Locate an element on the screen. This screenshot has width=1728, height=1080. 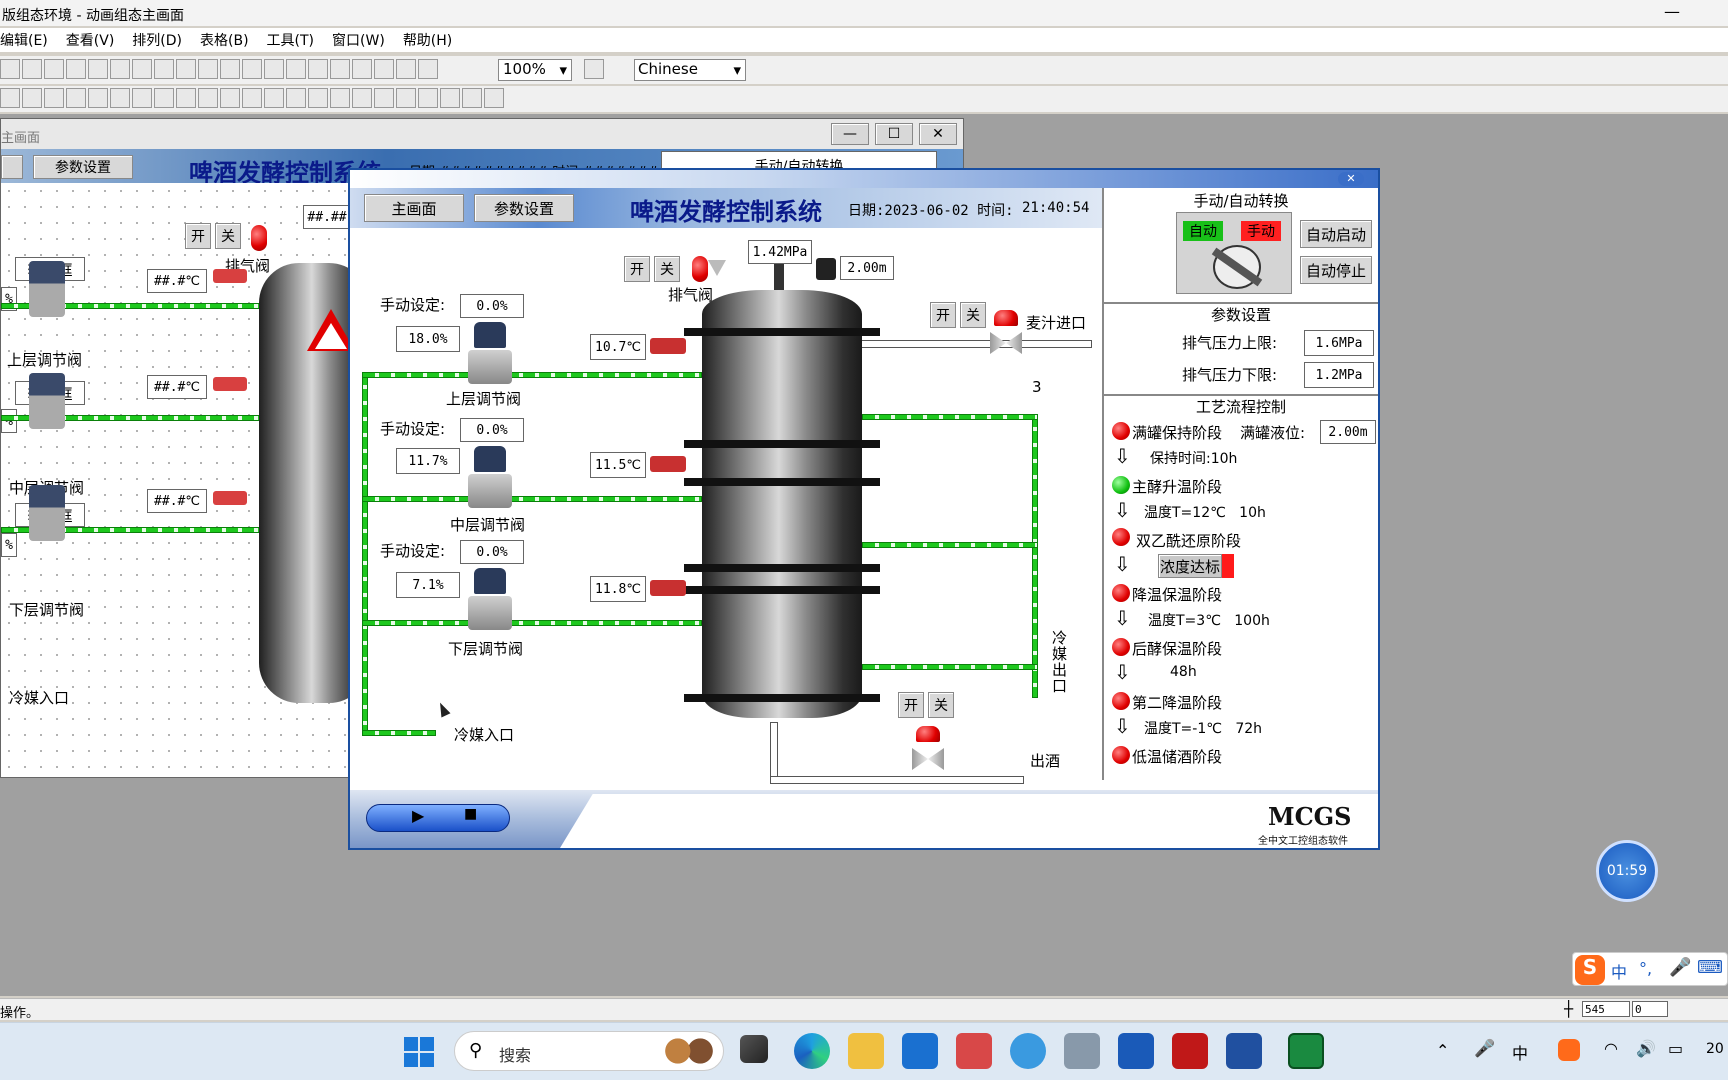
bg-open-button: 开 is located at coordinates (198, 236).